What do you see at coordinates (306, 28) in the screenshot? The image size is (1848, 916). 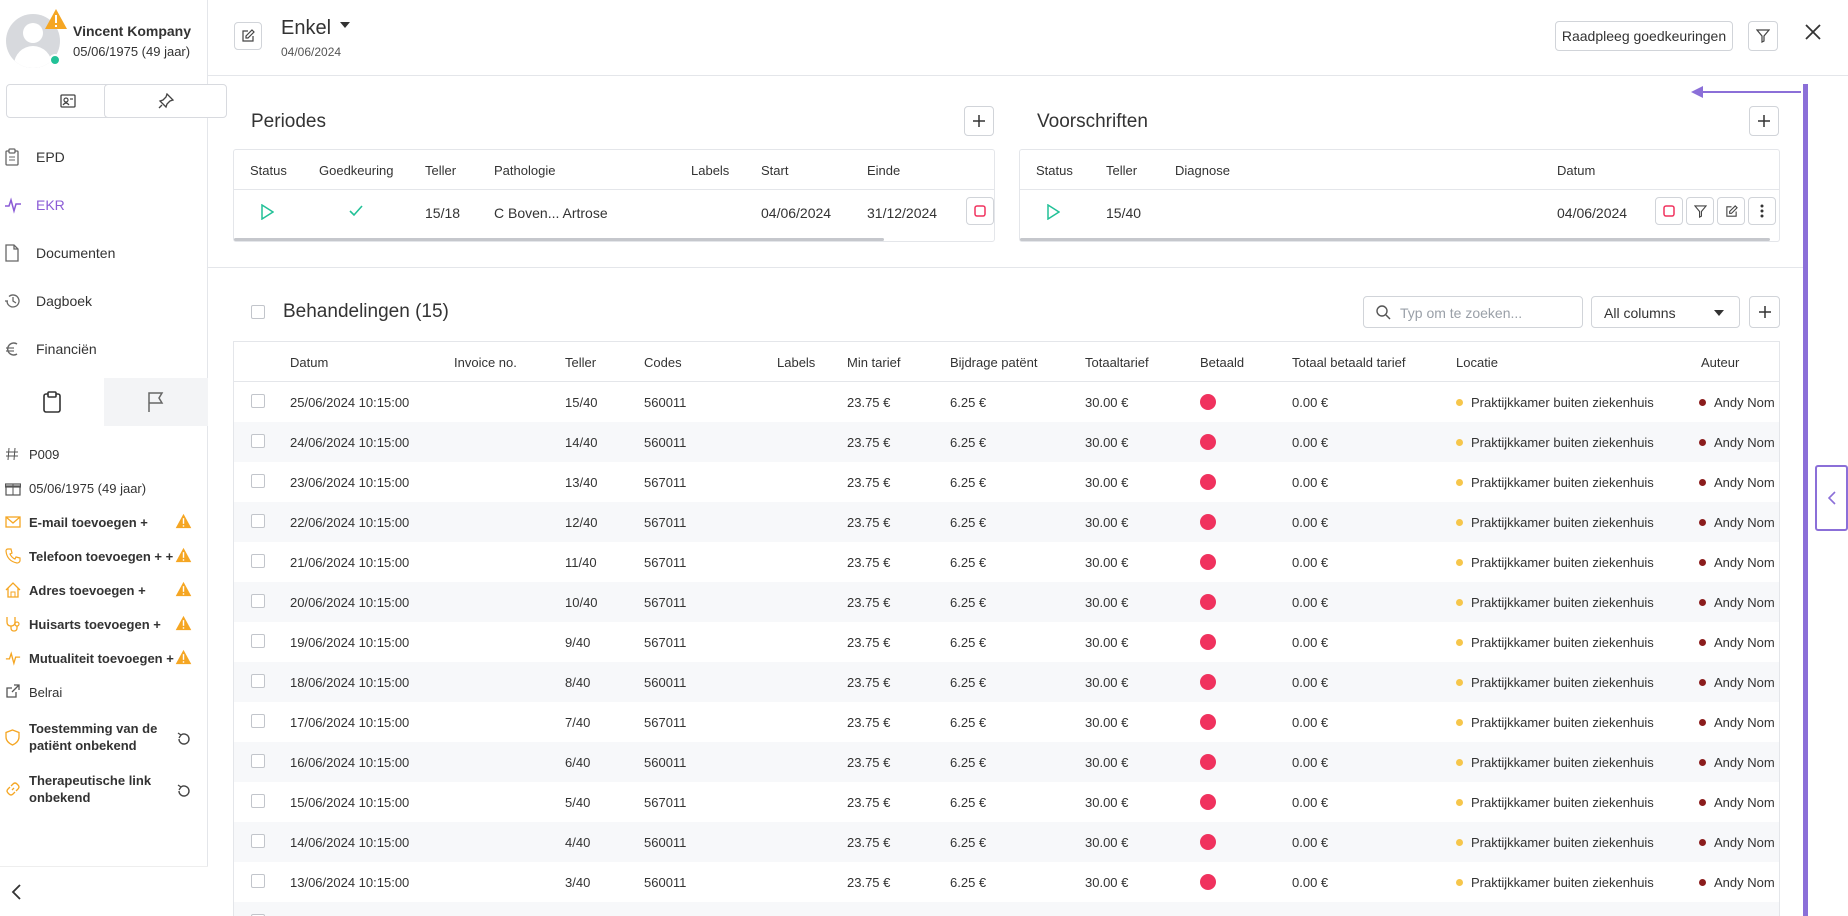 I see `page-title: Enkel` at bounding box center [306, 28].